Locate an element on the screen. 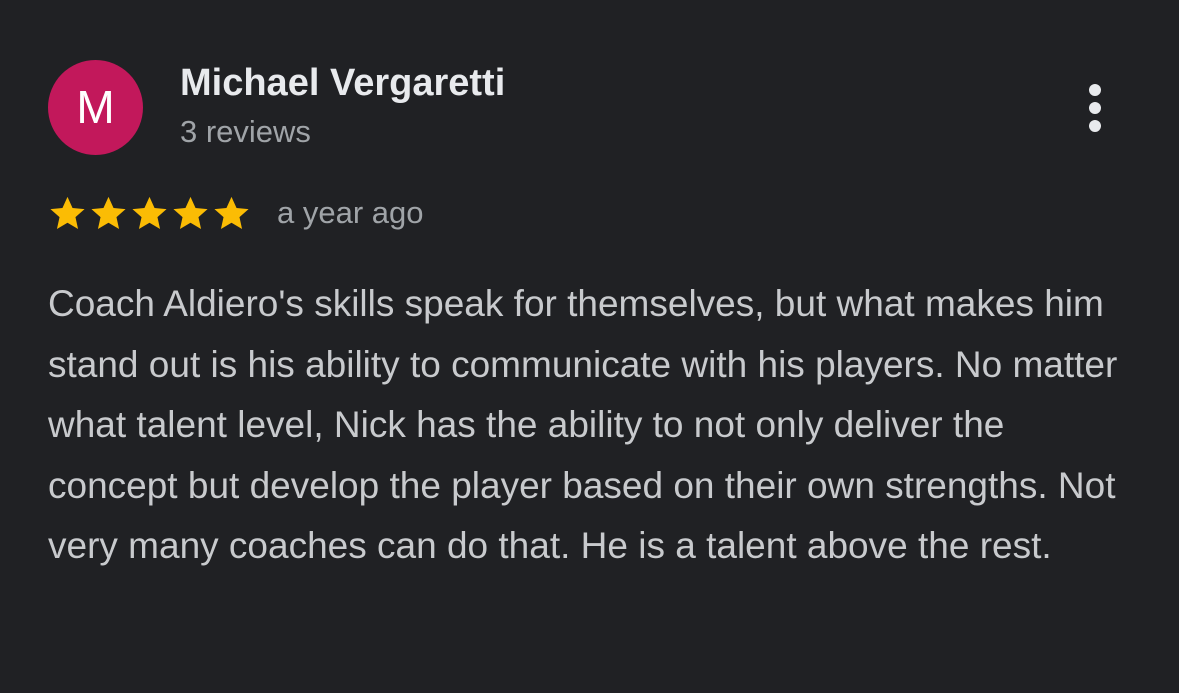 The image size is (1179, 693). author-name: Michael Vergaretti is located at coordinates (342, 83).